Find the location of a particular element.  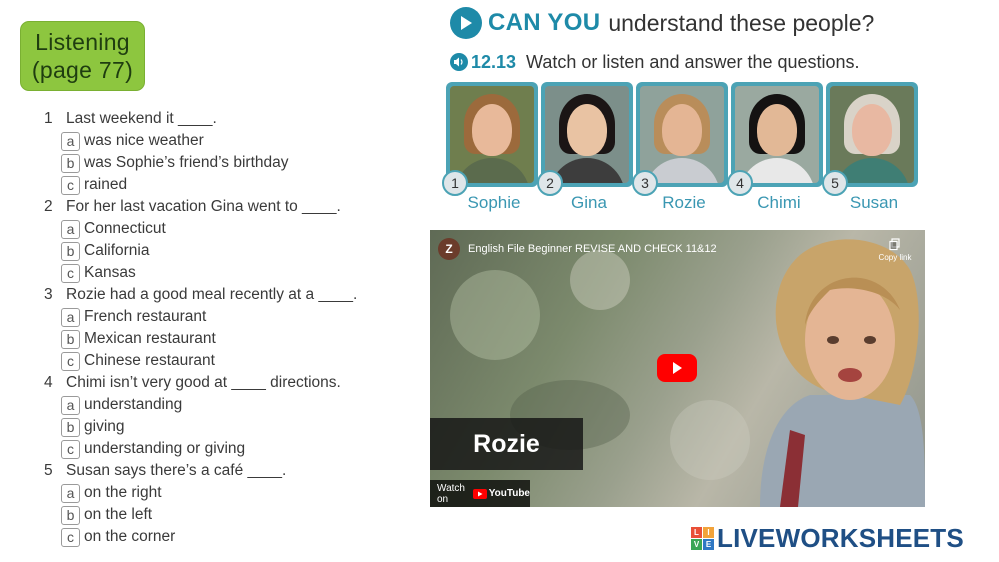

grid-letter: L is located at coordinates (696, 532).